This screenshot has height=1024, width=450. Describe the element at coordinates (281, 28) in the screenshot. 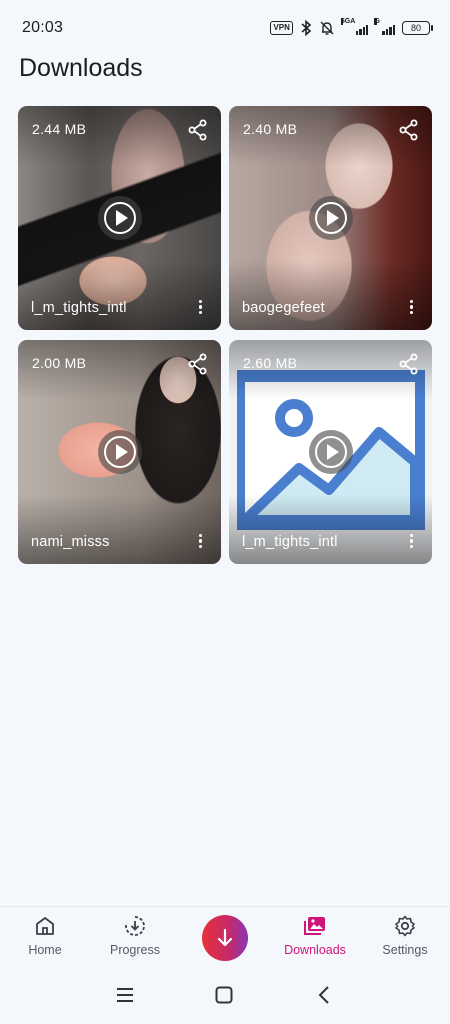

I see `vpn-icon: VPN` at that location.